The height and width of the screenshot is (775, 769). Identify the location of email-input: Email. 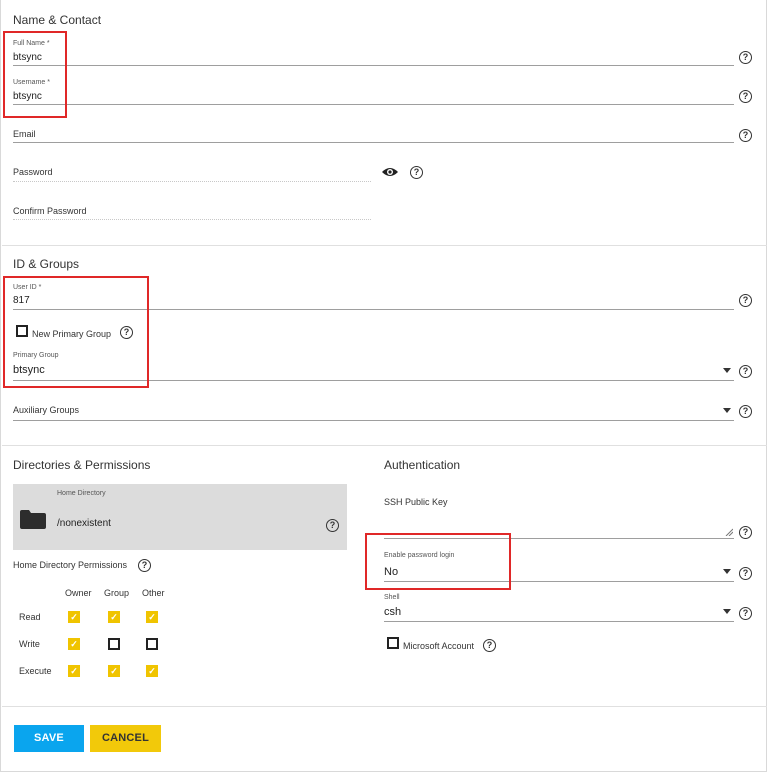
(24, 134).